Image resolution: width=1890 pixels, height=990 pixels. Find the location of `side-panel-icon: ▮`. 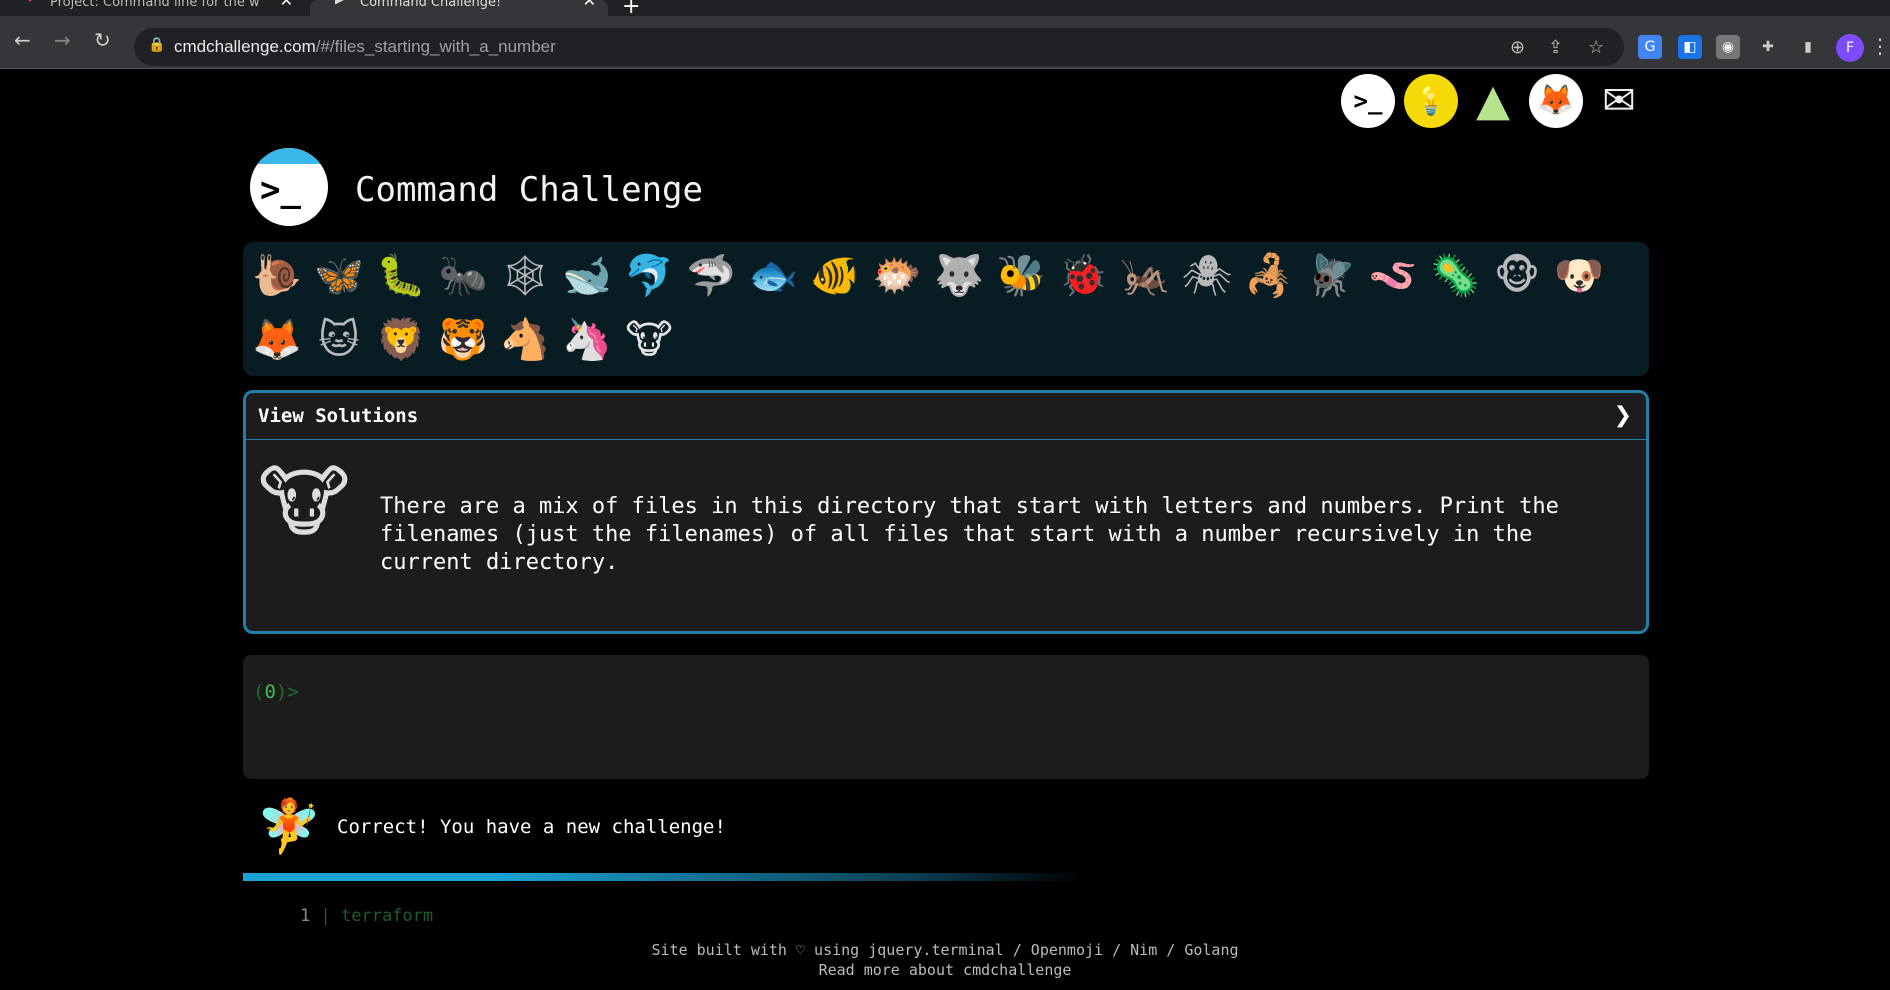

side-panel-icon: ▮ is located at coordinates (1808, 47).